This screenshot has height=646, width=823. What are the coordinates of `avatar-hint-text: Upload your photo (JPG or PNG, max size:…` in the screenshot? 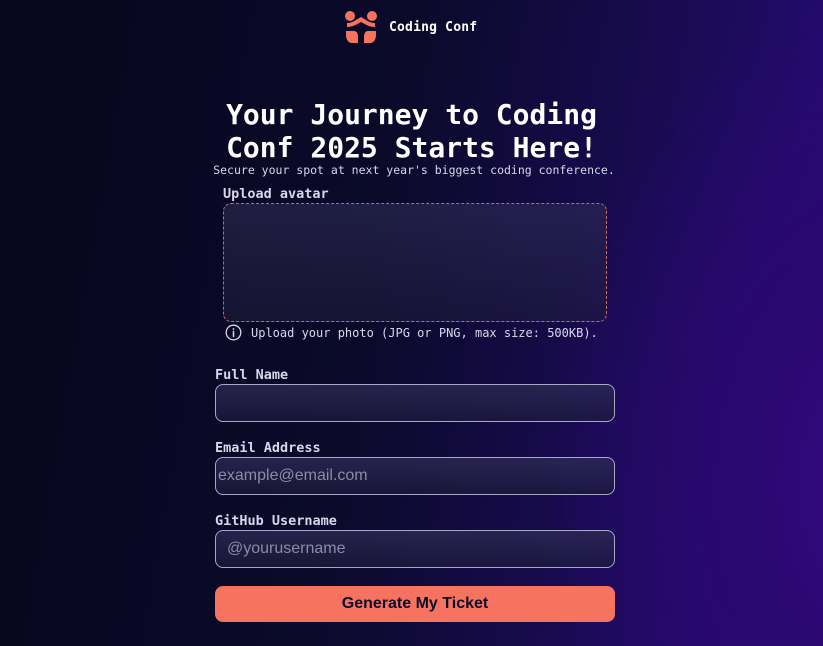 It's located at (424, 332).